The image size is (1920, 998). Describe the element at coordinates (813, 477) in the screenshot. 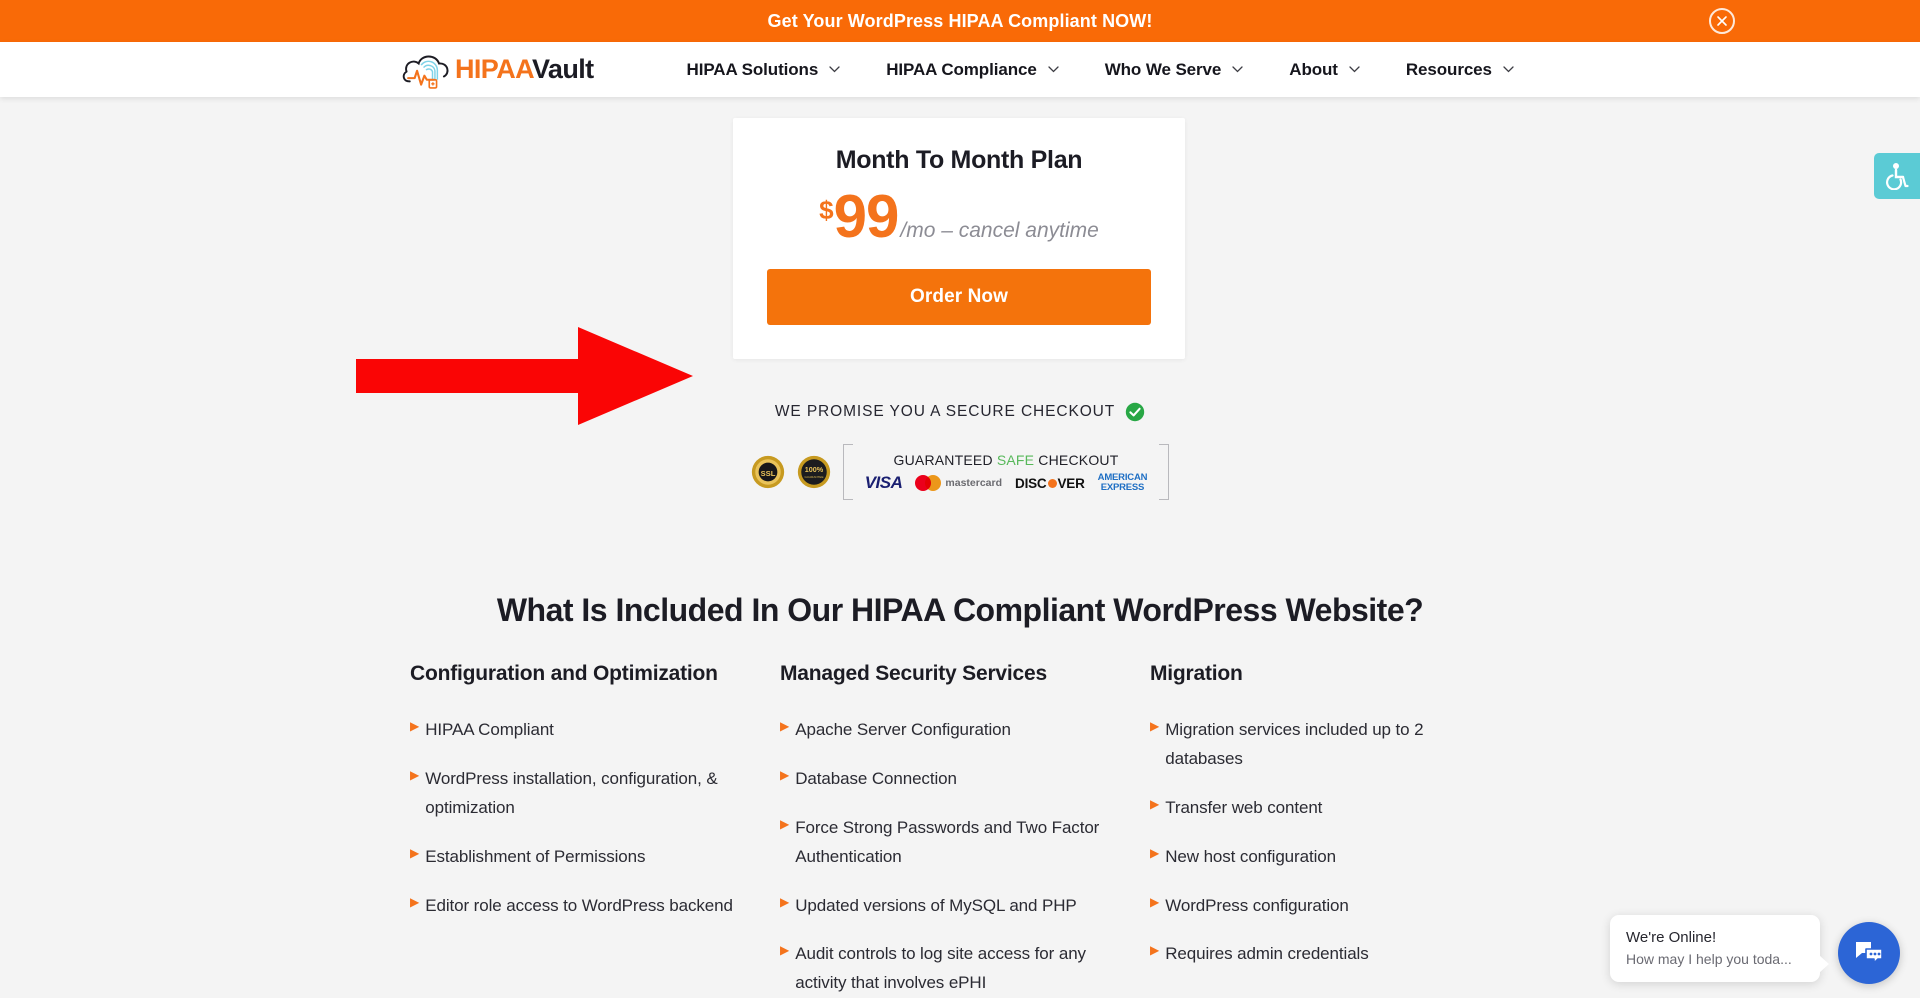

I see `svg-text: GUARANTEE` at that location.